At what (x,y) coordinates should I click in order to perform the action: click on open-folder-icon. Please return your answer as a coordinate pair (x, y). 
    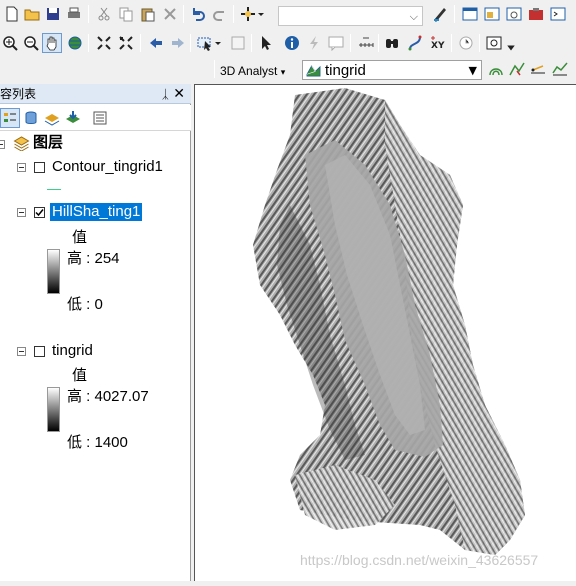
    Looking at the image, I should click on (32, 14).